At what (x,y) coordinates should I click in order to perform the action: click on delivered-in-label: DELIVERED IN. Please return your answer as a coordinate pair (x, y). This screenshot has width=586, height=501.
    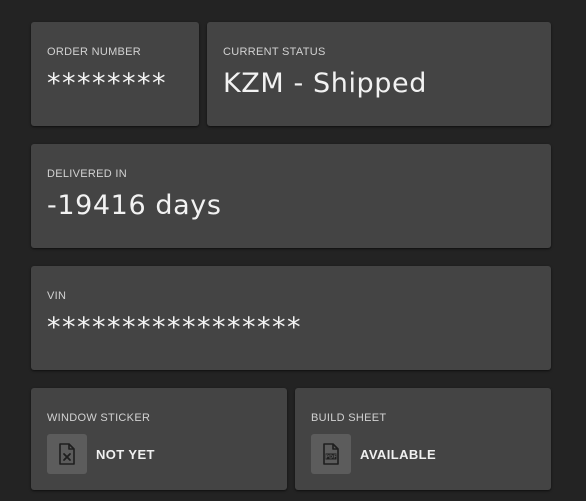
    Looking at the image, I should click on (87, 174).